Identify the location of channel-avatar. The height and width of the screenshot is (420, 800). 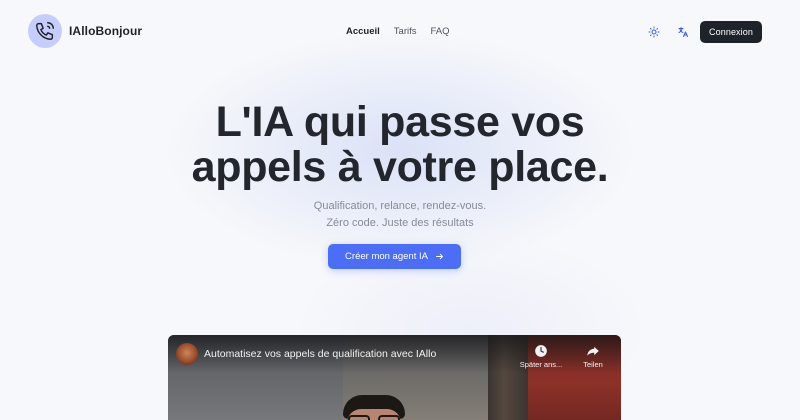
(187, 354).